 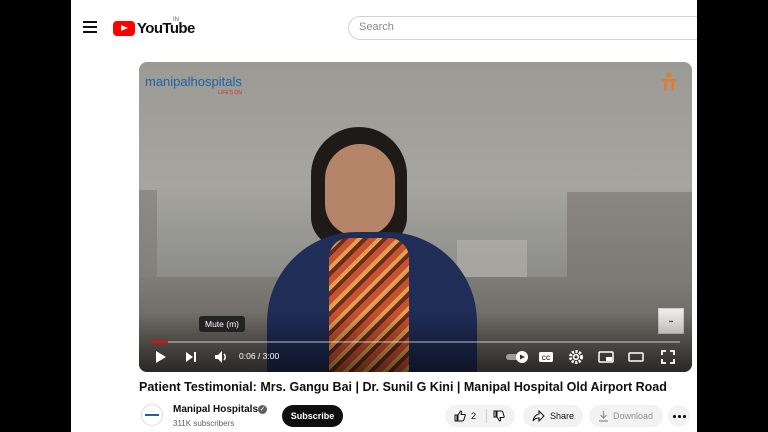 I want to click on svg-text: CC, so click(x=546, y=359).